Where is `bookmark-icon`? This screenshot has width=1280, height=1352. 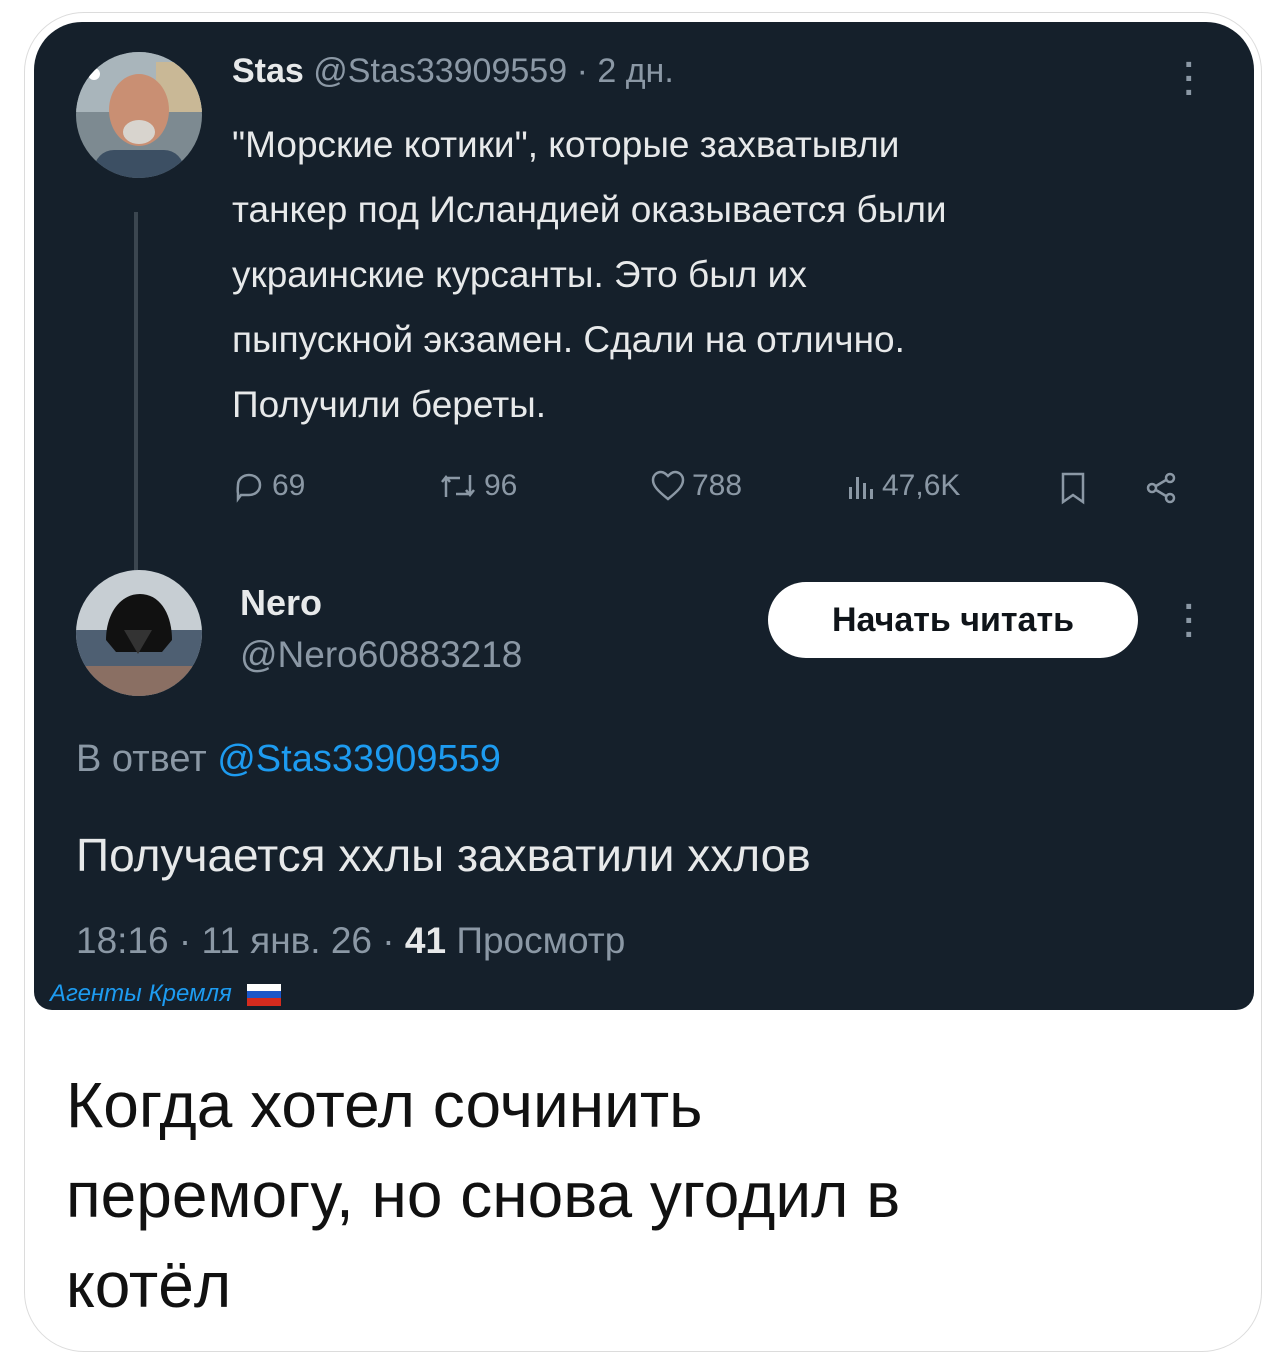 bookmark-icon is located at coordinates (1073, 488).